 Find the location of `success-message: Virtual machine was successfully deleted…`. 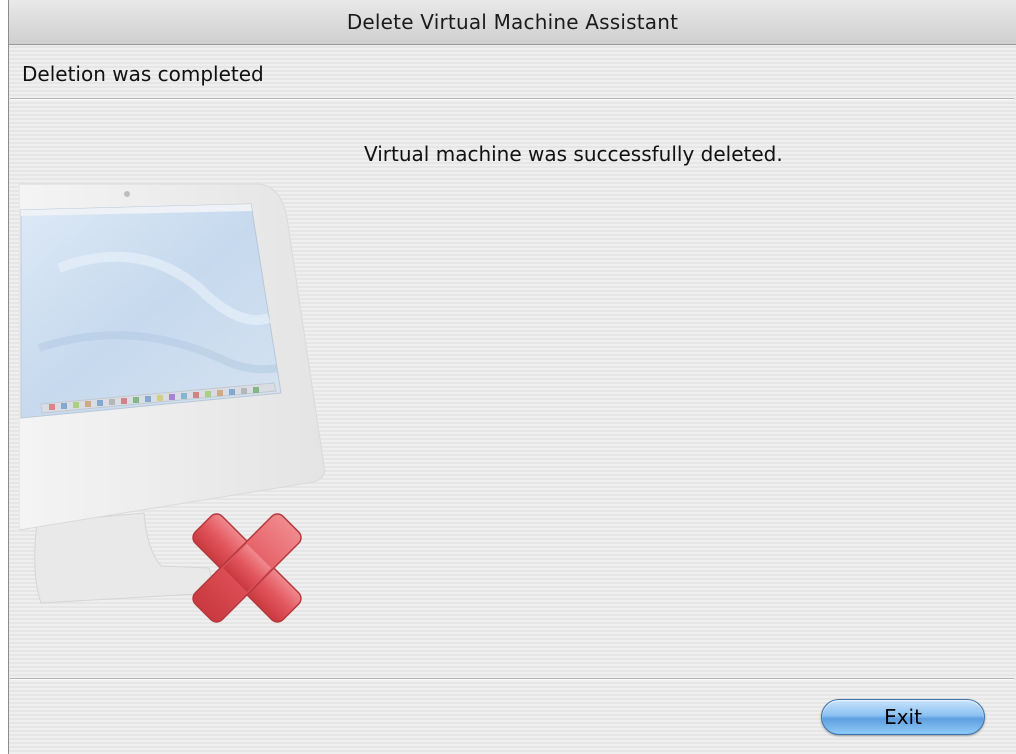

success-message: Virtual machine was successfully deleted… is located at coordinates (573, 154).